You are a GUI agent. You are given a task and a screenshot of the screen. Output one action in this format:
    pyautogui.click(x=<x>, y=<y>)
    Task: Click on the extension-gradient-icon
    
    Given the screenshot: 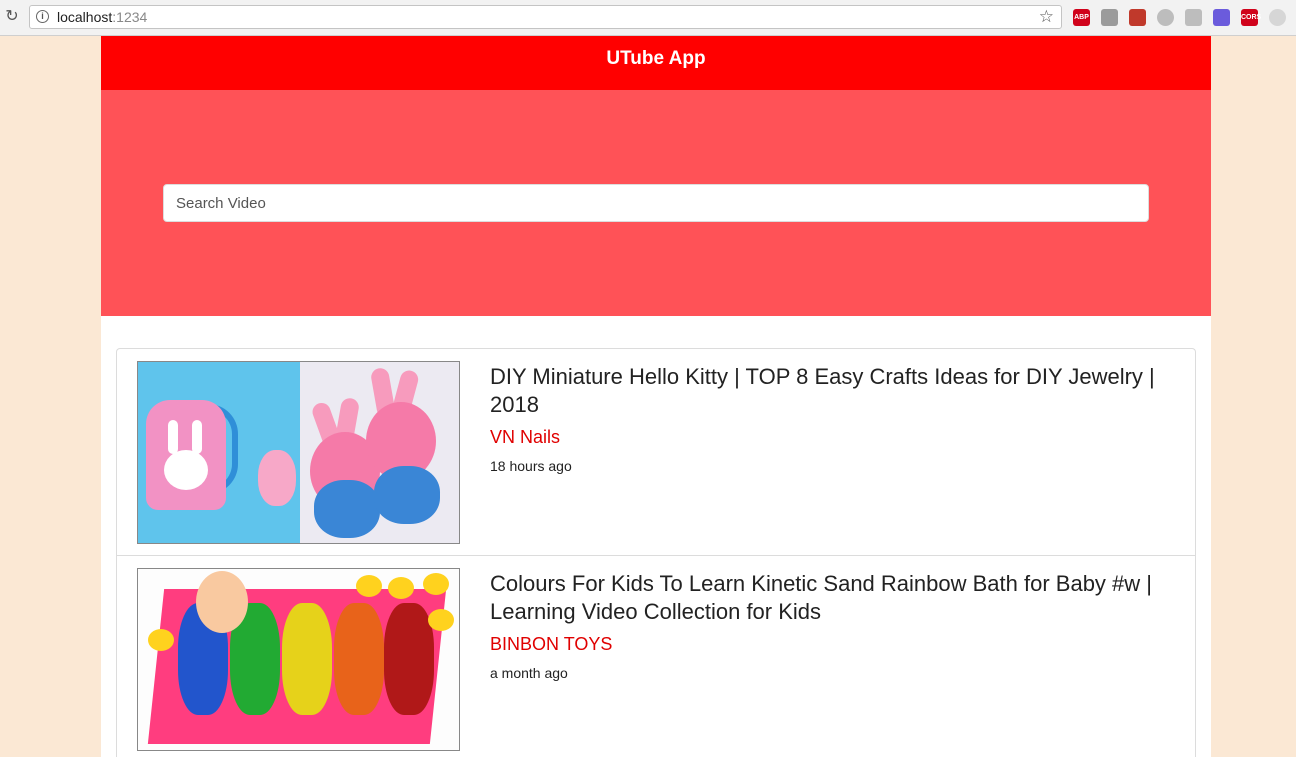 What is the action you would take?
    pyautogui.click(x=1221, y=17)
    